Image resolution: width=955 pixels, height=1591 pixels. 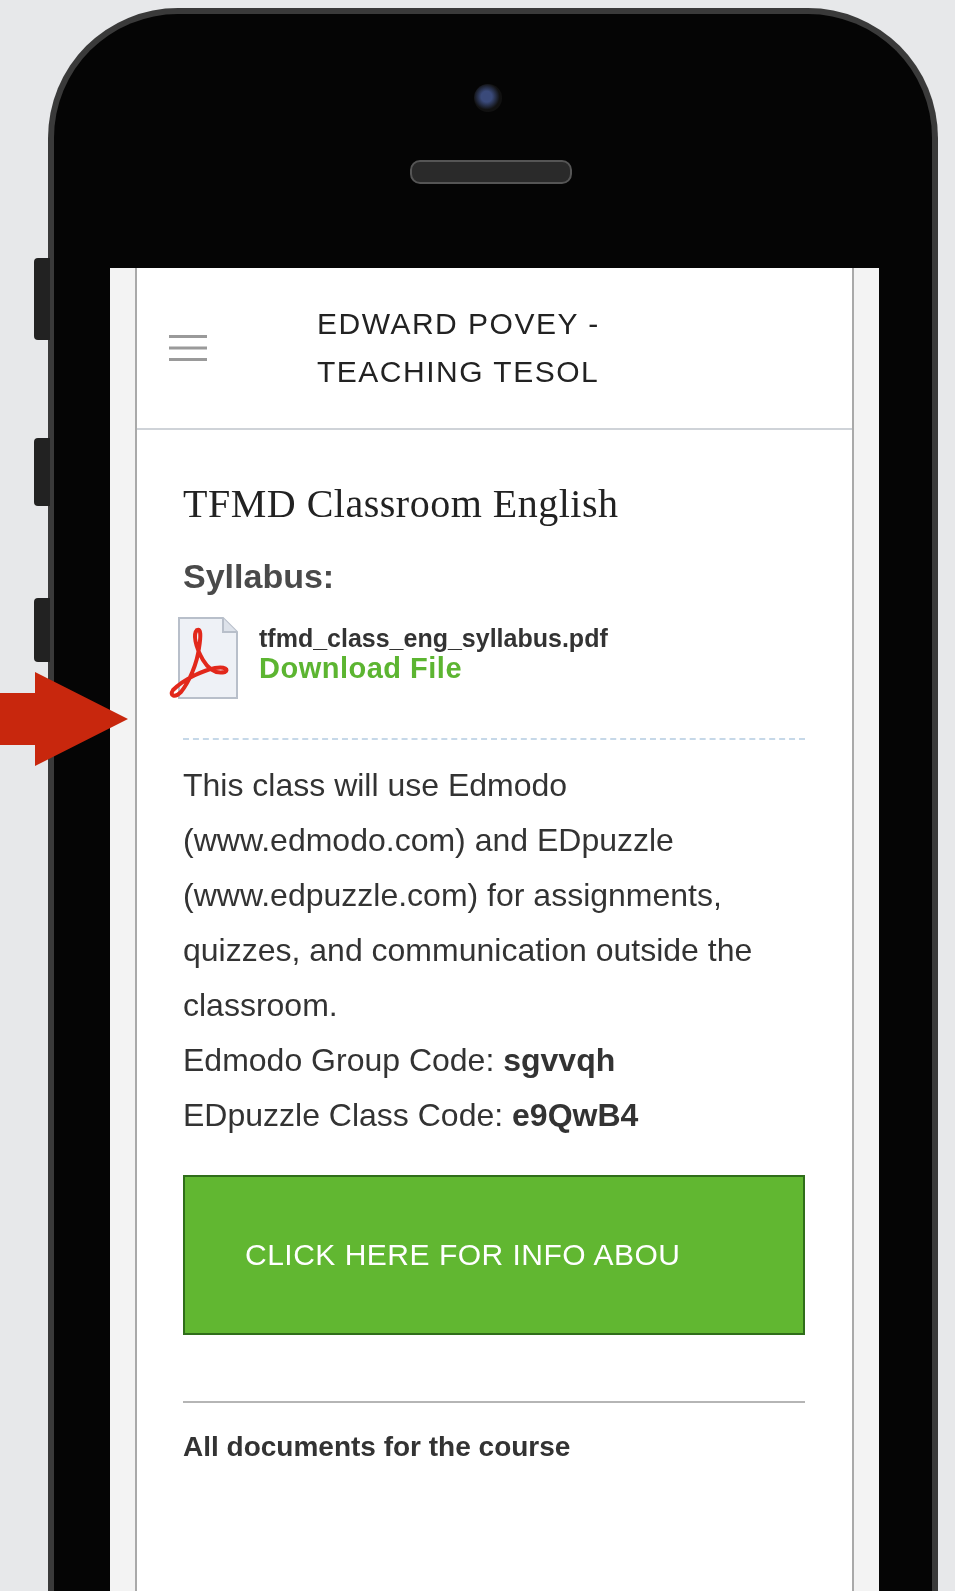 I want to click on description-text: This class will use Edmodo (www.edmodo.com) and EDpuzzle (www.edpuzzle.com) for assignments, quizzes, and communication outside the classroom., so click(x=468, y=895).